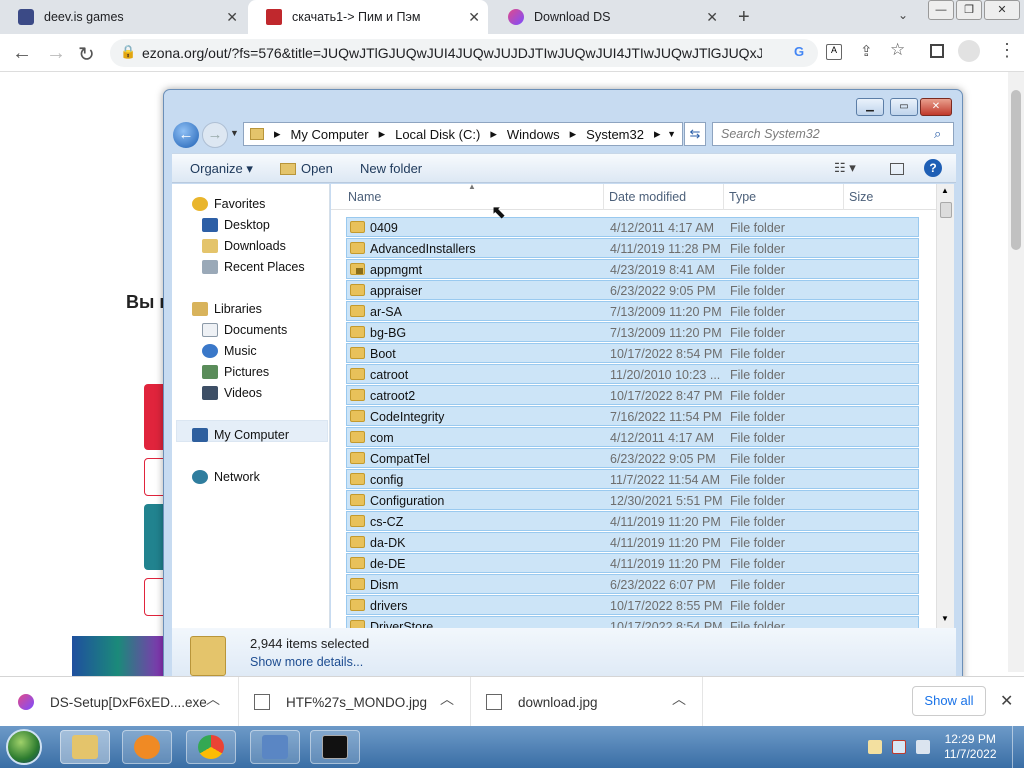  I want to click on breadcrumb-system32: System32, so click(615, 134).